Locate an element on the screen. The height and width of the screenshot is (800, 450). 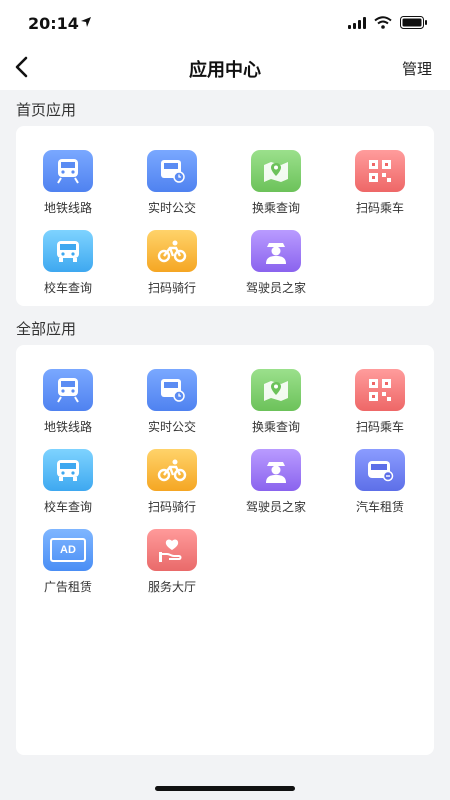
section-title-home: 首页应用 is located at coordinates (46, 110).